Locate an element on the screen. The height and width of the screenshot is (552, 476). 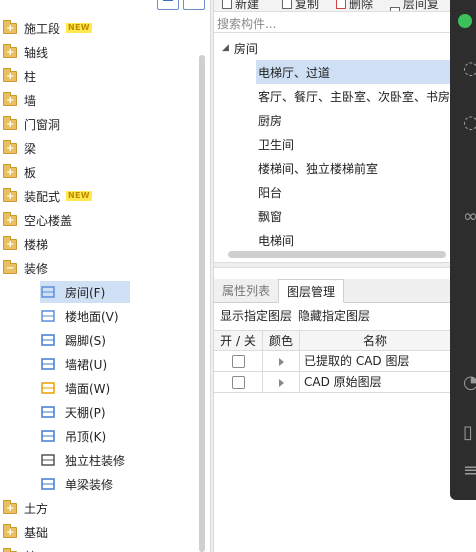
chat-icon: ◌ is located at coordinates (469, 68).